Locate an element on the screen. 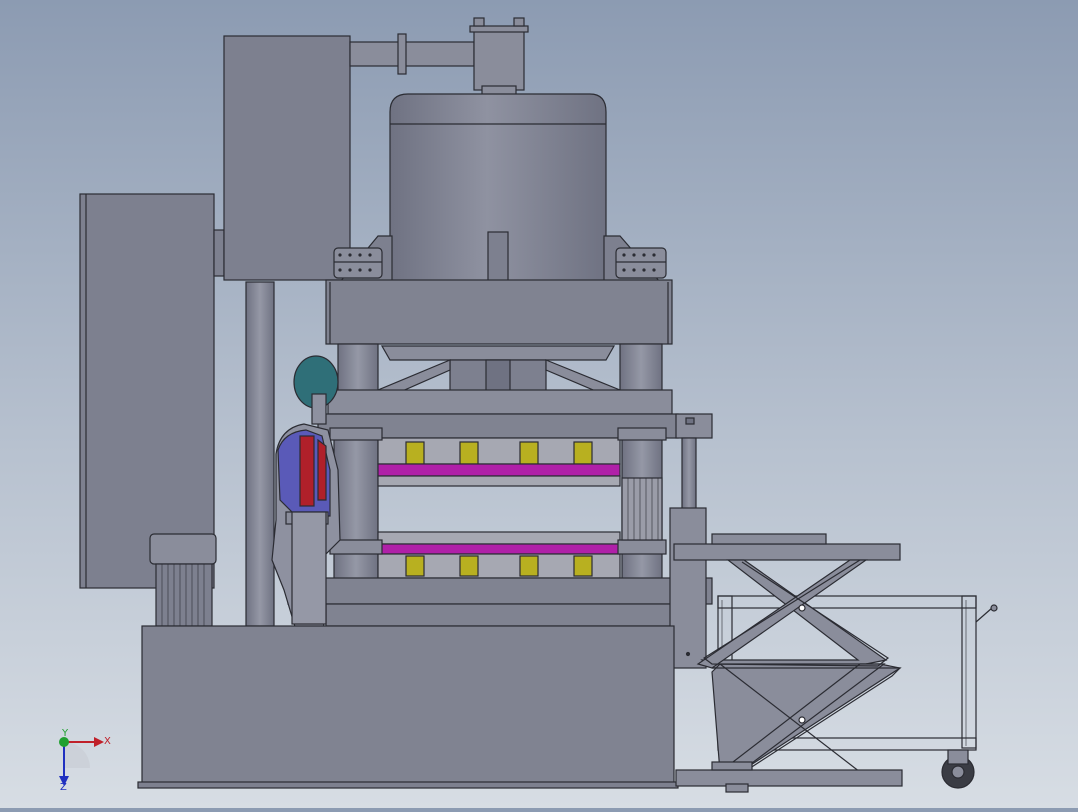 The height and width of the screenshot is (812, 1078). guide-rods is located at coordinates (691, 541).